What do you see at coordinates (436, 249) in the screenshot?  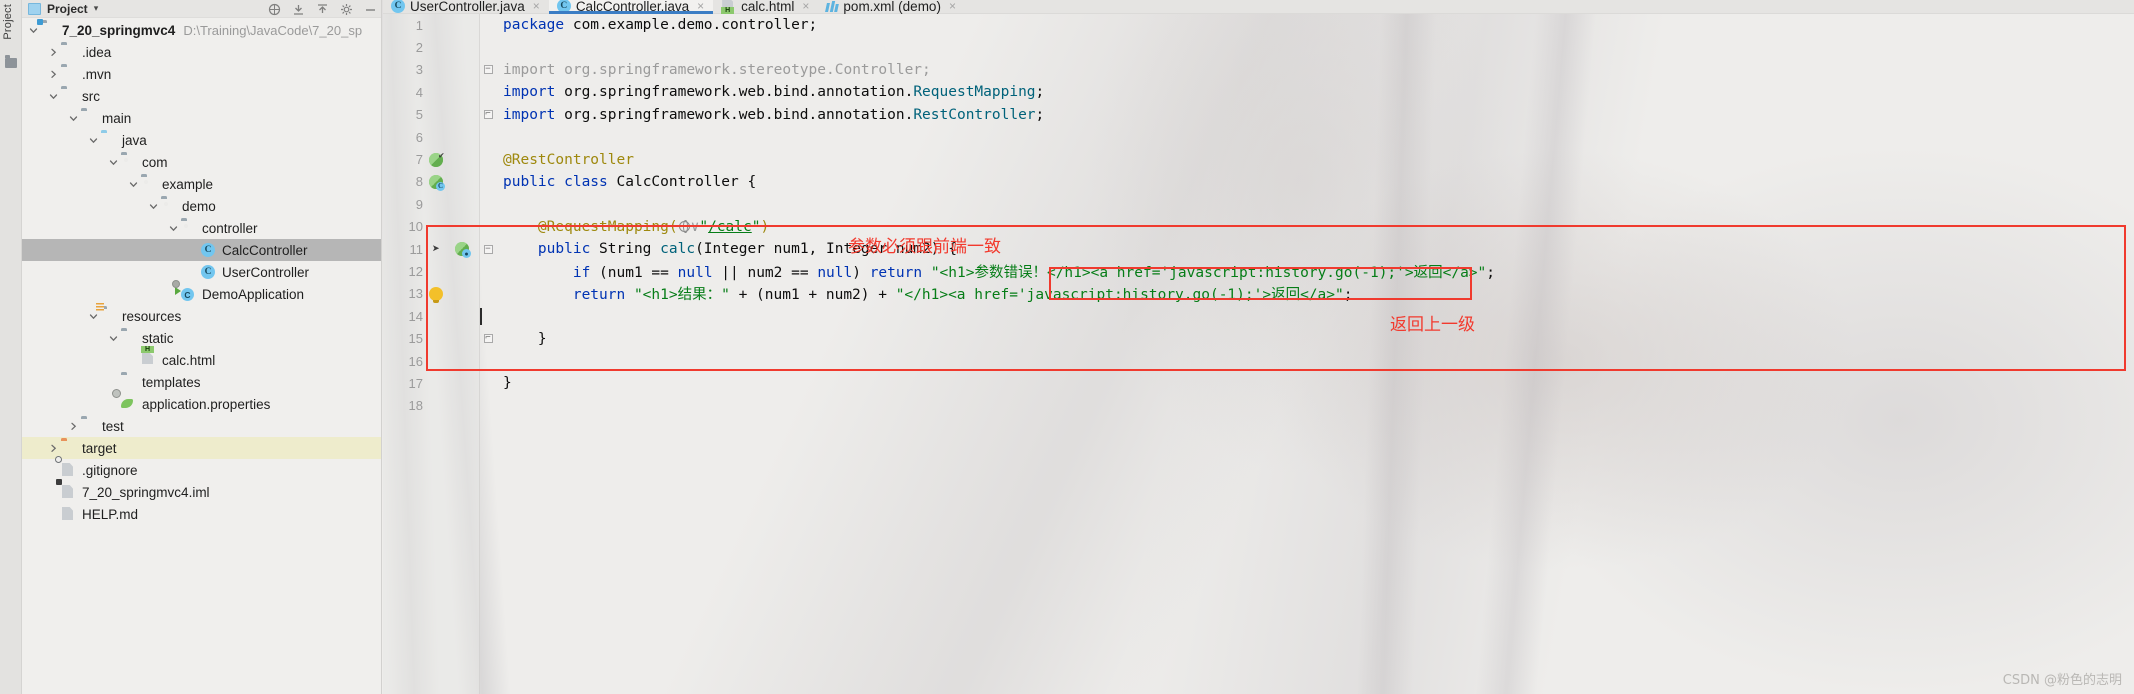 I see `run-endpoint-icon: ➤` at bounding box center [436, 249].